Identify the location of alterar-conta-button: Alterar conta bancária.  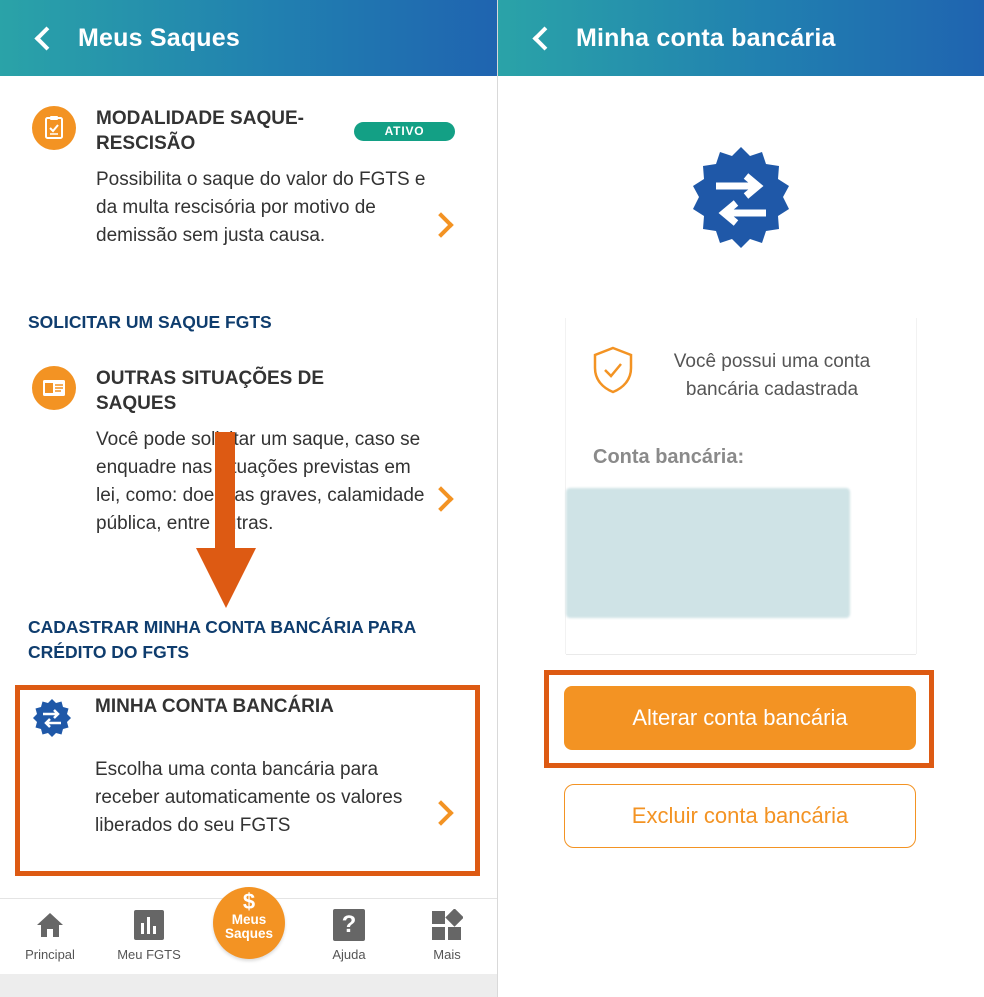
(740, 718).